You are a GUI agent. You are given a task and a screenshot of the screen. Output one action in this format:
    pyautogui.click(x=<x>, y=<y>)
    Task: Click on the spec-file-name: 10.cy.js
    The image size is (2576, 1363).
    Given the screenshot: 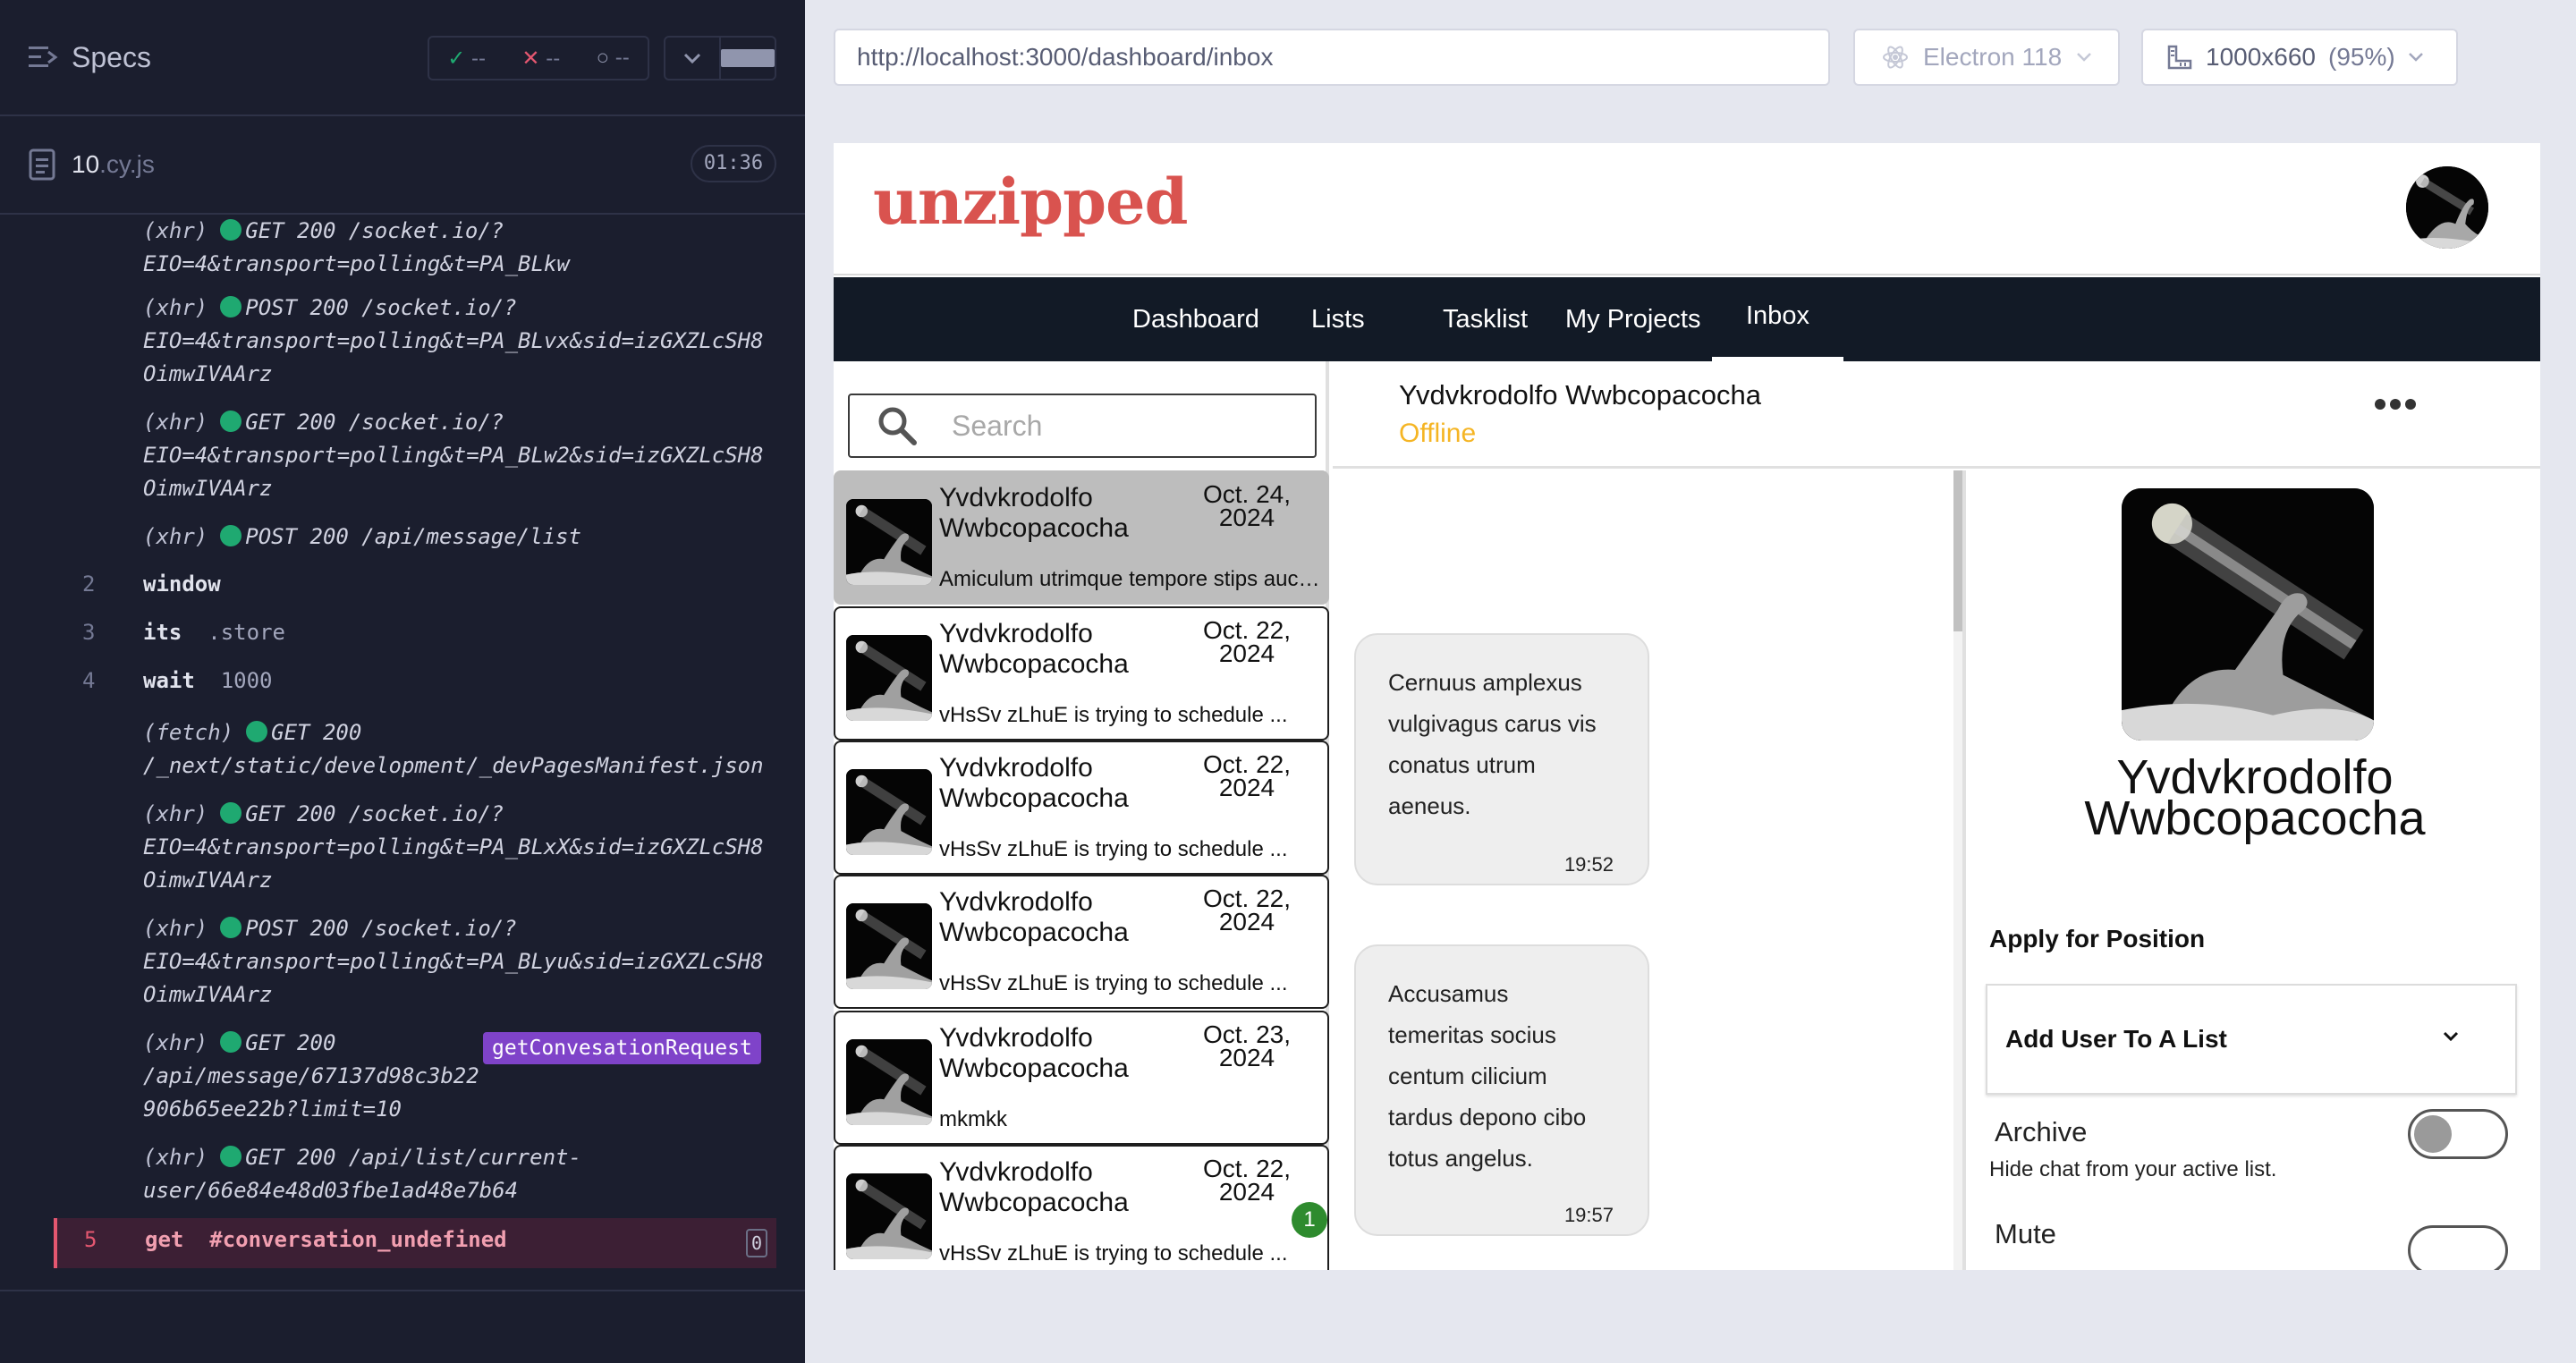 What is the action you would take?
    pyautogui.click(x=113, y=164)
    